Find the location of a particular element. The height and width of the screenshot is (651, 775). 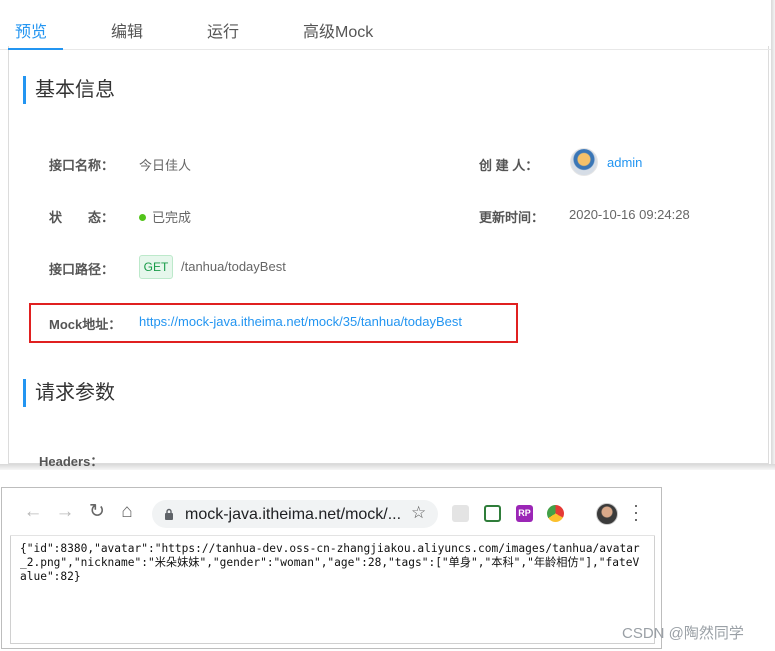

tab-bar: 预览 编辑 运行 高级Mock is located at coordinates (385, 25).